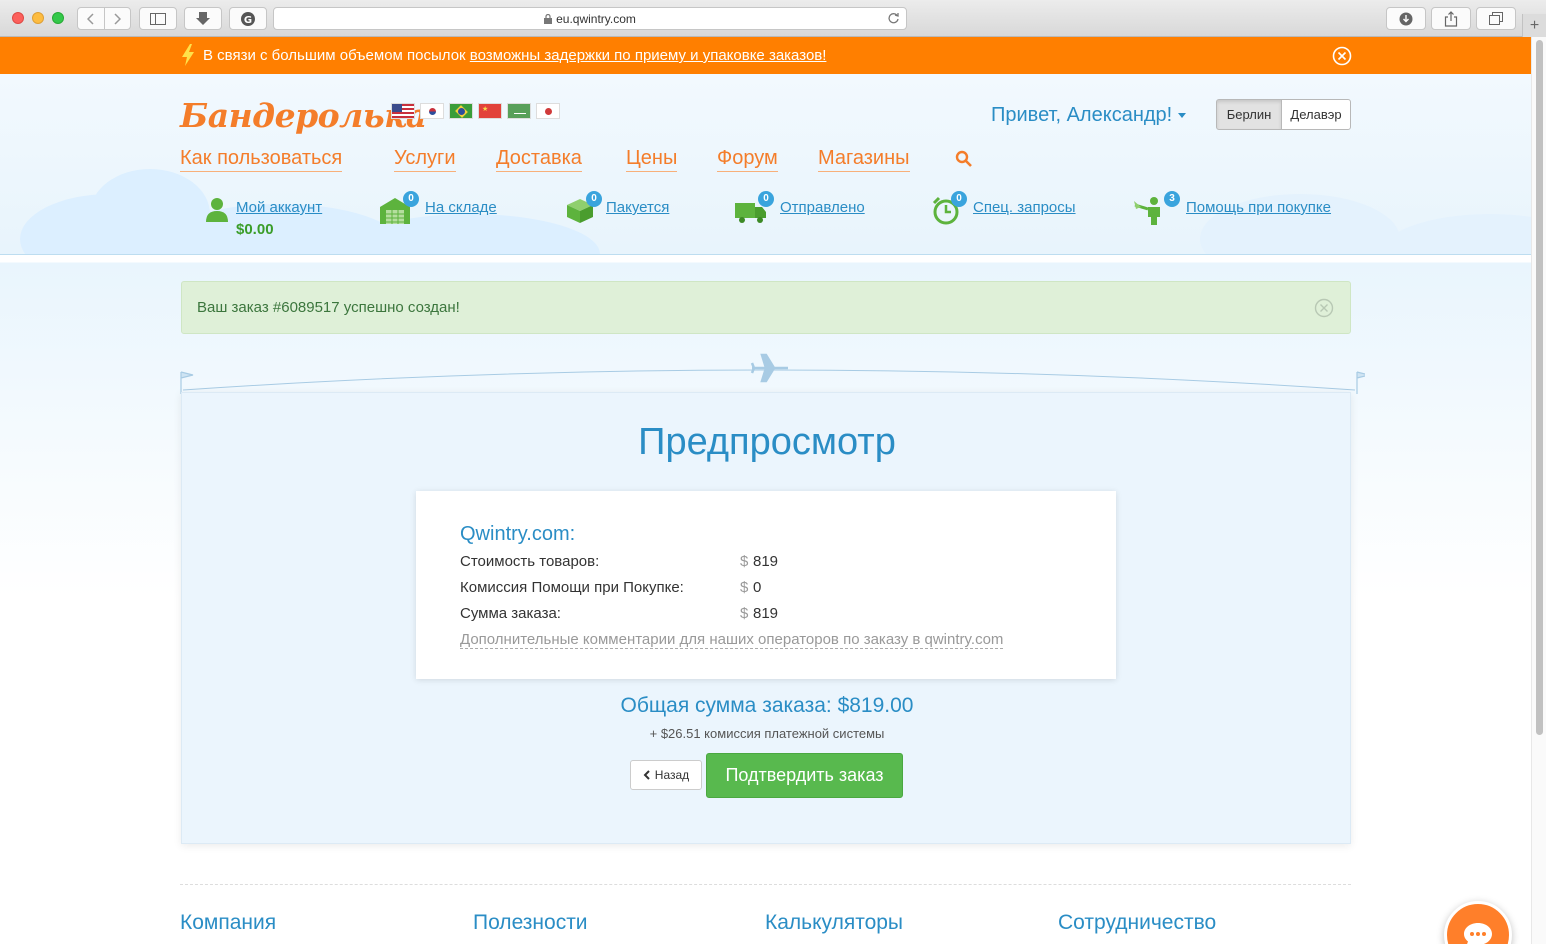 The height and width of the screenshot is (944, 1546). What do you see at coordinates (461, 111) in the screenshot?
I see `flag-brazil-icon` at bounding box center [461, 111].